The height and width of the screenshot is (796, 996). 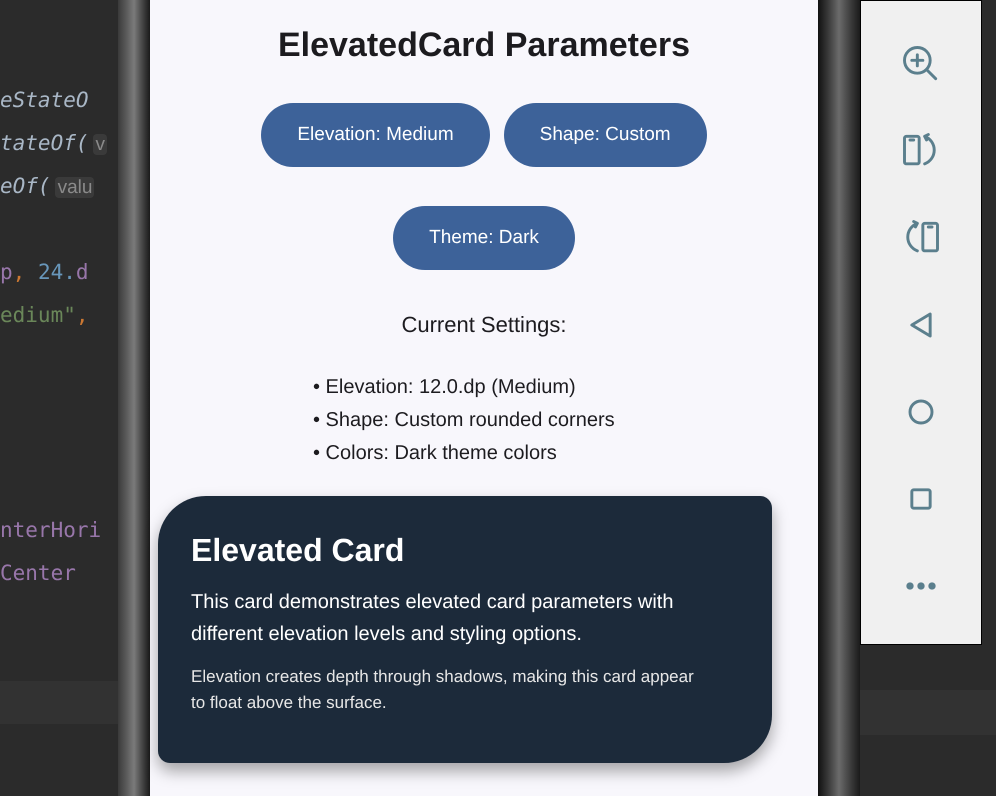 What do you see at coordinates (432, 618) in the screenshot?
I see `card-body: This card demonstrates elevated card parameters with different elevation levels and styling options.` at bounding box center [432, 618].